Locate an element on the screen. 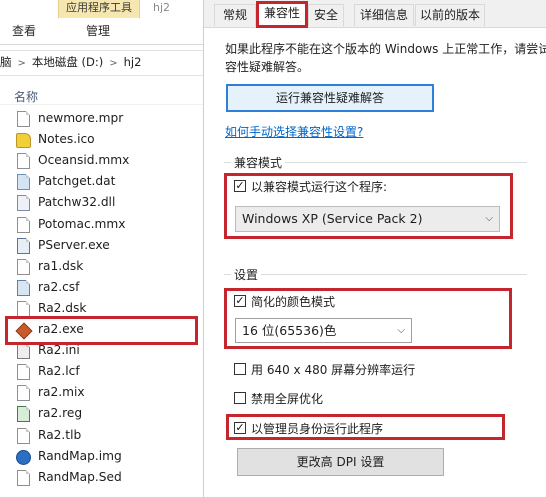 This screenshot has height=497, width=546. header-divider is located at coordinates (101, 104).